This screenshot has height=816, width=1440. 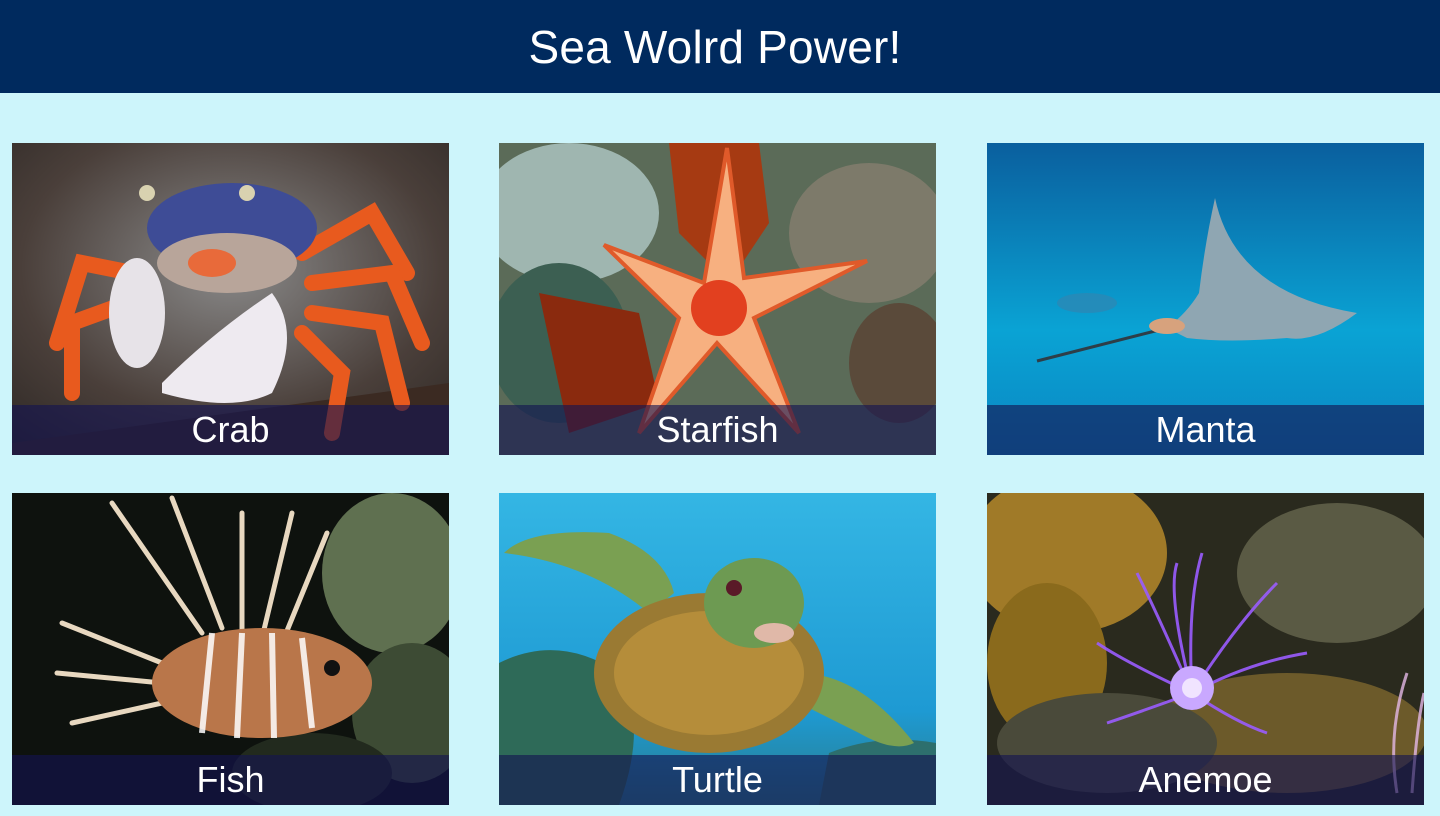 I want to click on card-crab: Crab, so click(x=230, y=299).